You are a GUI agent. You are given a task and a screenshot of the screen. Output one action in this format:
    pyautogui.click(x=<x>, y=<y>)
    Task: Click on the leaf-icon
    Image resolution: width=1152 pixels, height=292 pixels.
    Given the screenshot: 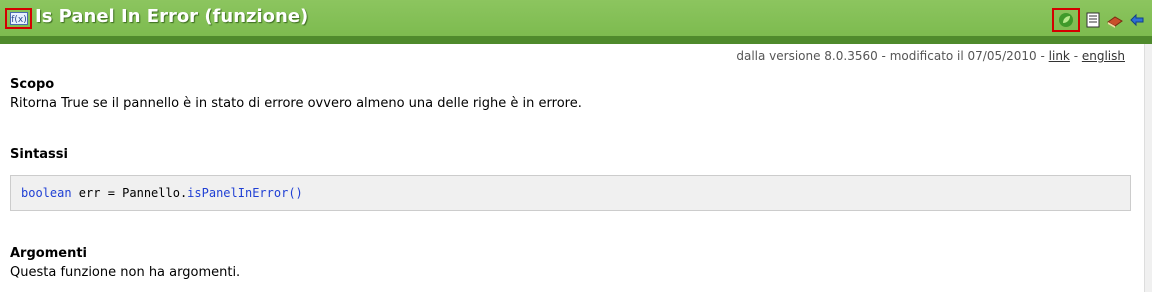 What is the action you would take?
    pyautogui.click(x=1066, y=20)
    